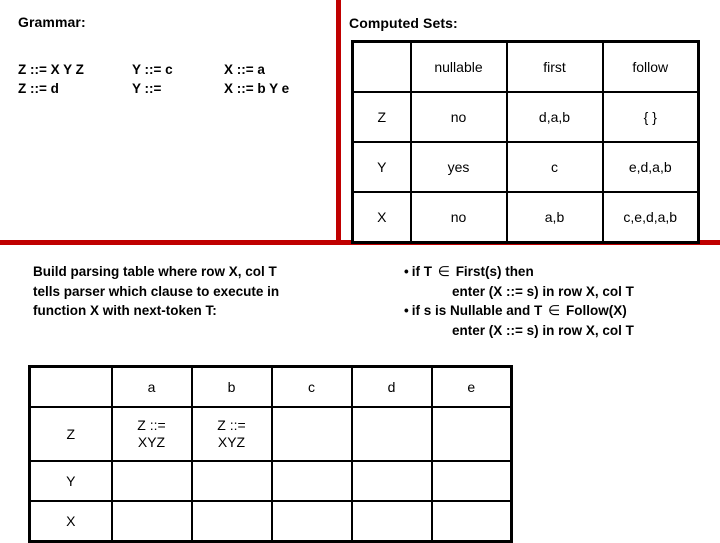 This screenshot has height=543, width=720. Describe the element at coordinates (231, 386) in the screenshot. I see `parsing-header-b: b` at that location.